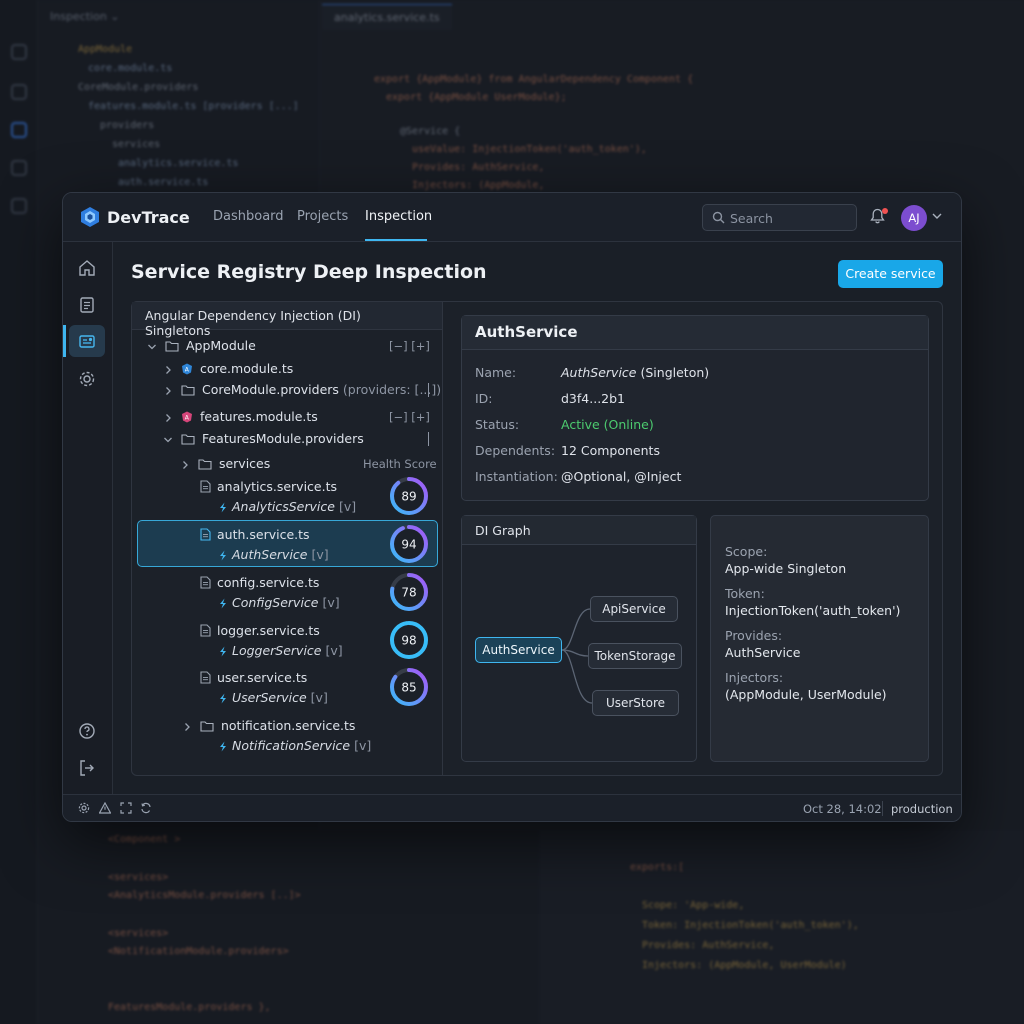 This screenshot has width=1024, height=1024. Describe the element at coordinates (922, 809) in the screenshot. I see `status-environment: production` at that location.